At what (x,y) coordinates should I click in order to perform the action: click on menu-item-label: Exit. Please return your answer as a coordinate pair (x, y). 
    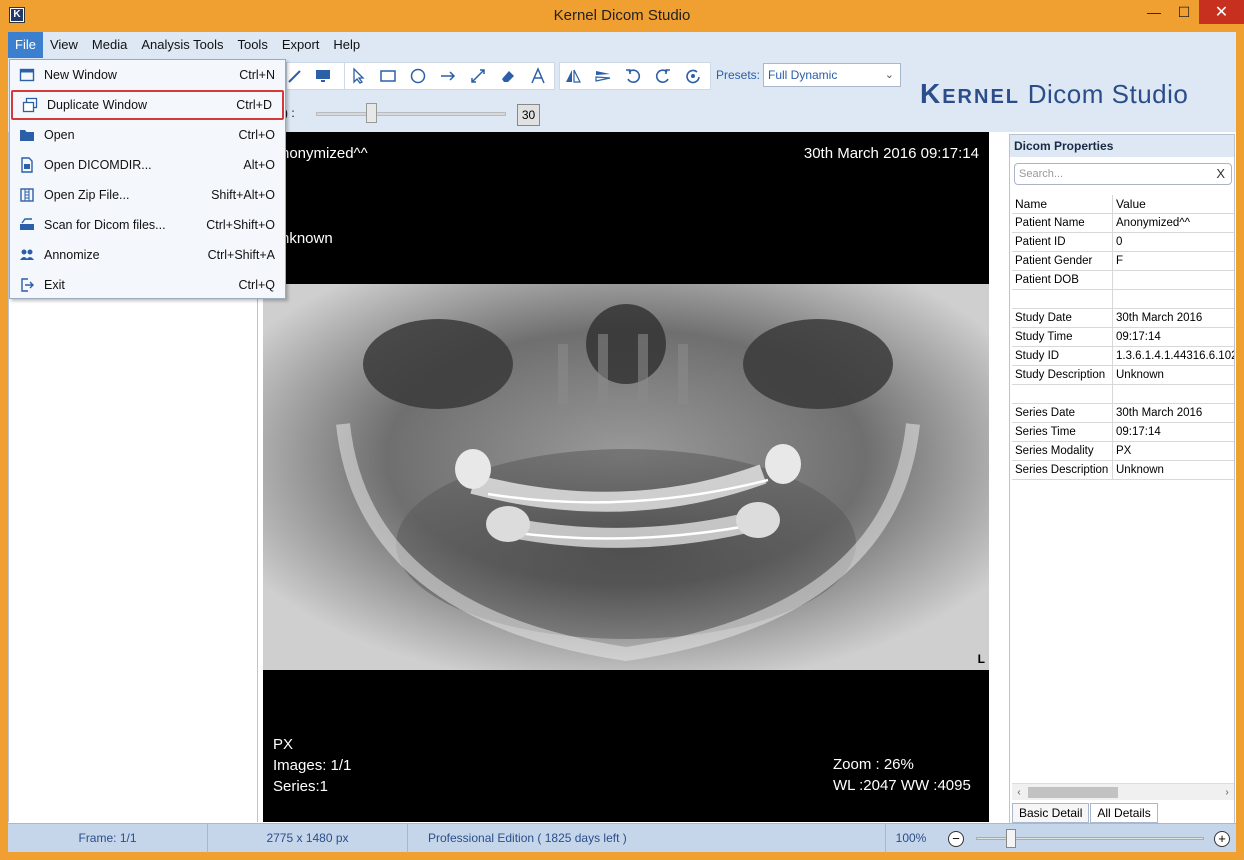
    Looking at the image, I should click on (54, 285).